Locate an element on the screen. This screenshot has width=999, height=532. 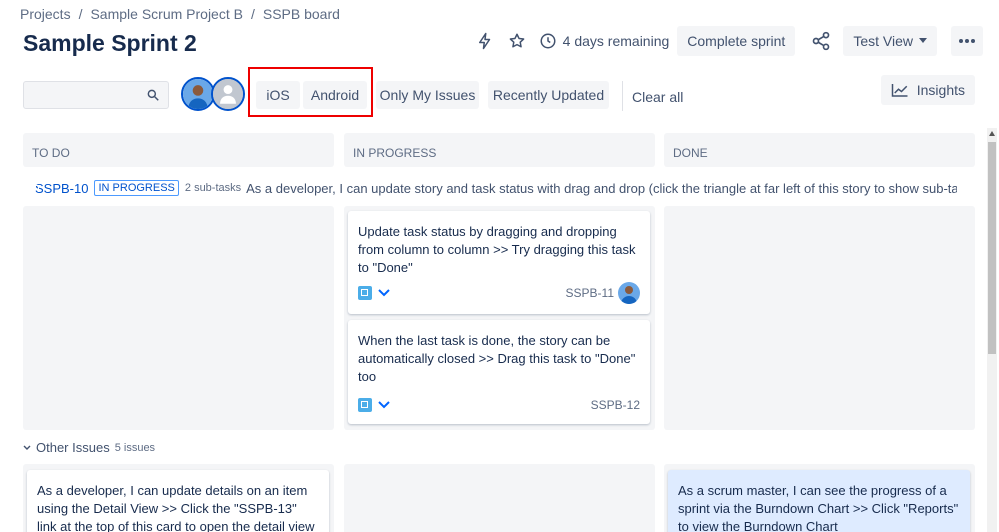
lane-cell-todo is located at coordinates (178, 318).